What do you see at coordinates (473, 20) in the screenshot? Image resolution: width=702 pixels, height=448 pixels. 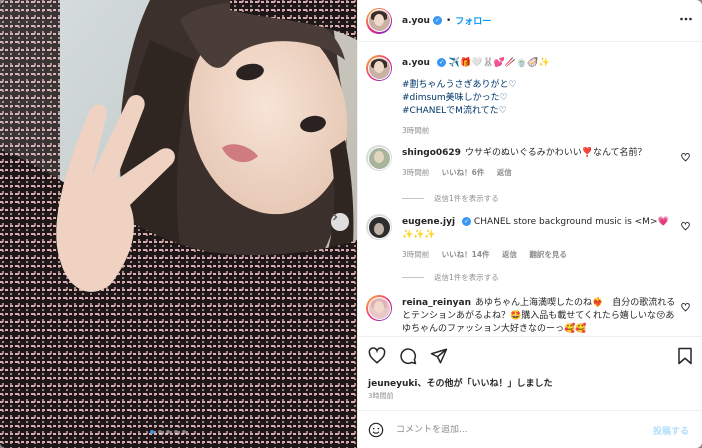 I see `follow-button: フォロー` at bounding box center [473, 20].